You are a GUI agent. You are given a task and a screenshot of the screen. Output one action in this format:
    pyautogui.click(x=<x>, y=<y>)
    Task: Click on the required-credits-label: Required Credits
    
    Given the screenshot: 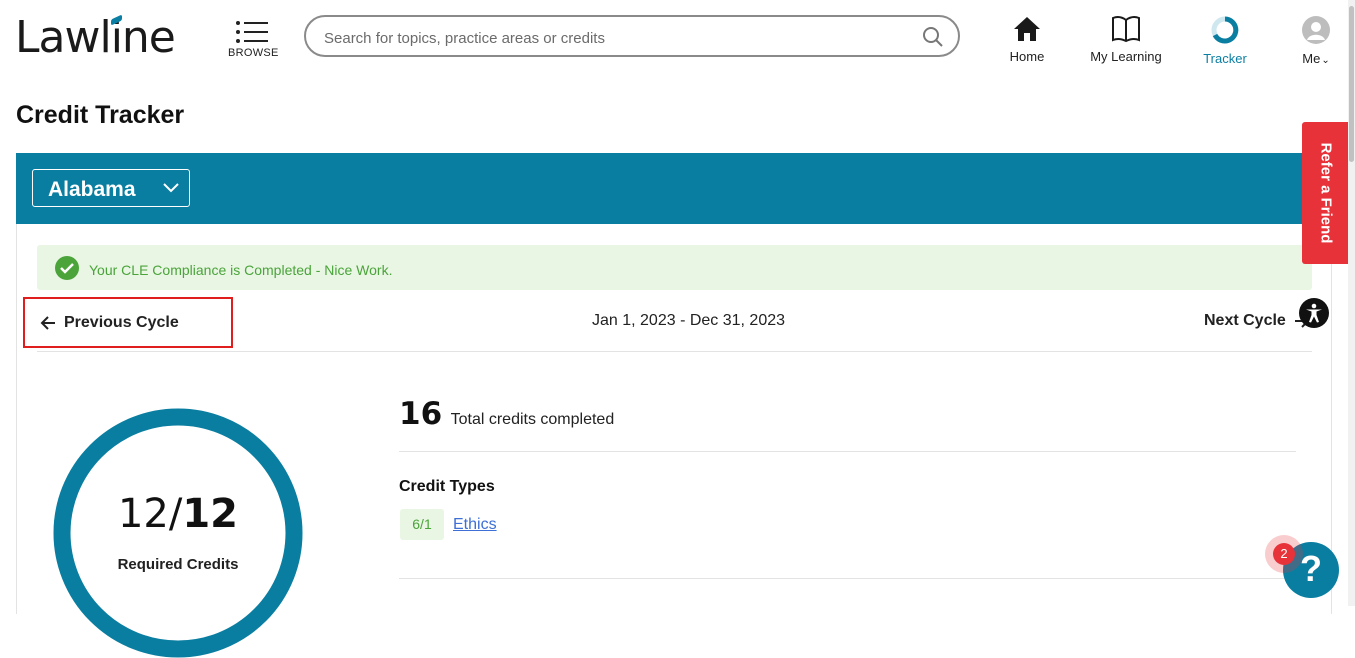 What is the action you would take?
    pyautogui.click(x=178, y=564)
    